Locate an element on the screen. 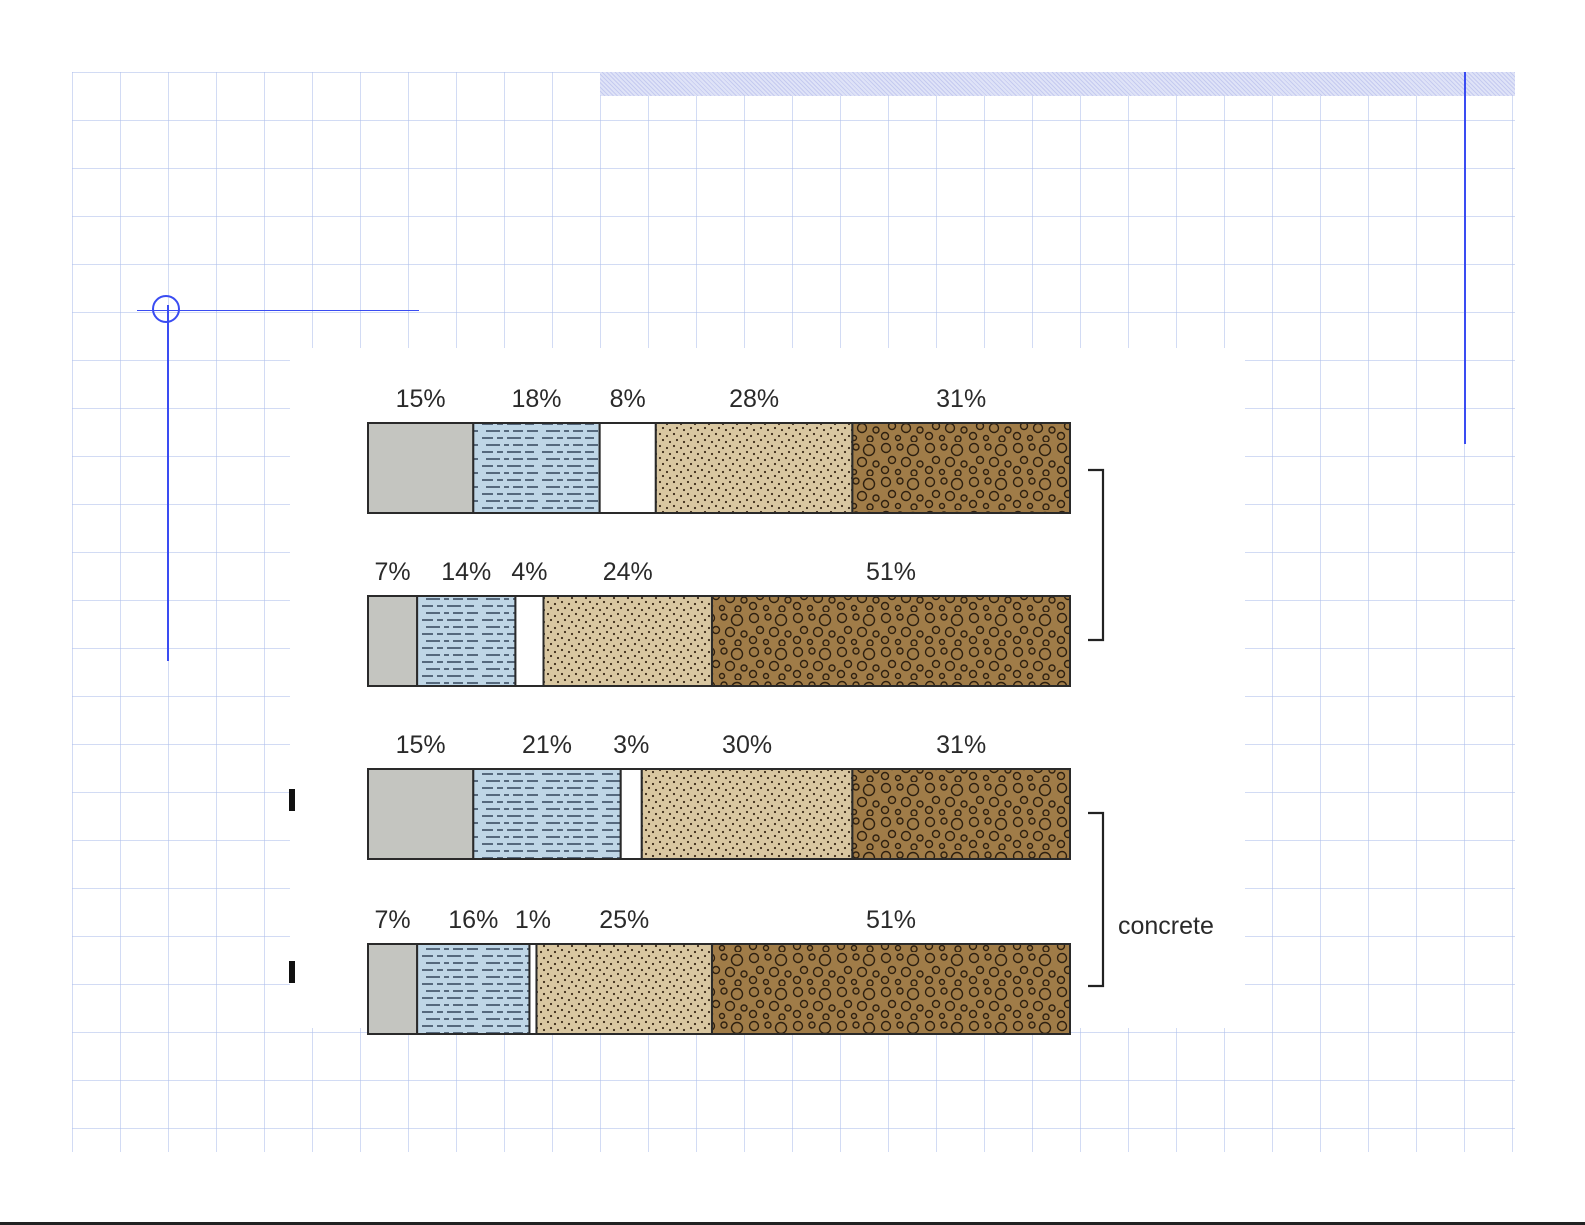 The height and width of the screenshot is (1225, 1585). bar-4-cement-label: 7% is located at coordinates (392, 920).